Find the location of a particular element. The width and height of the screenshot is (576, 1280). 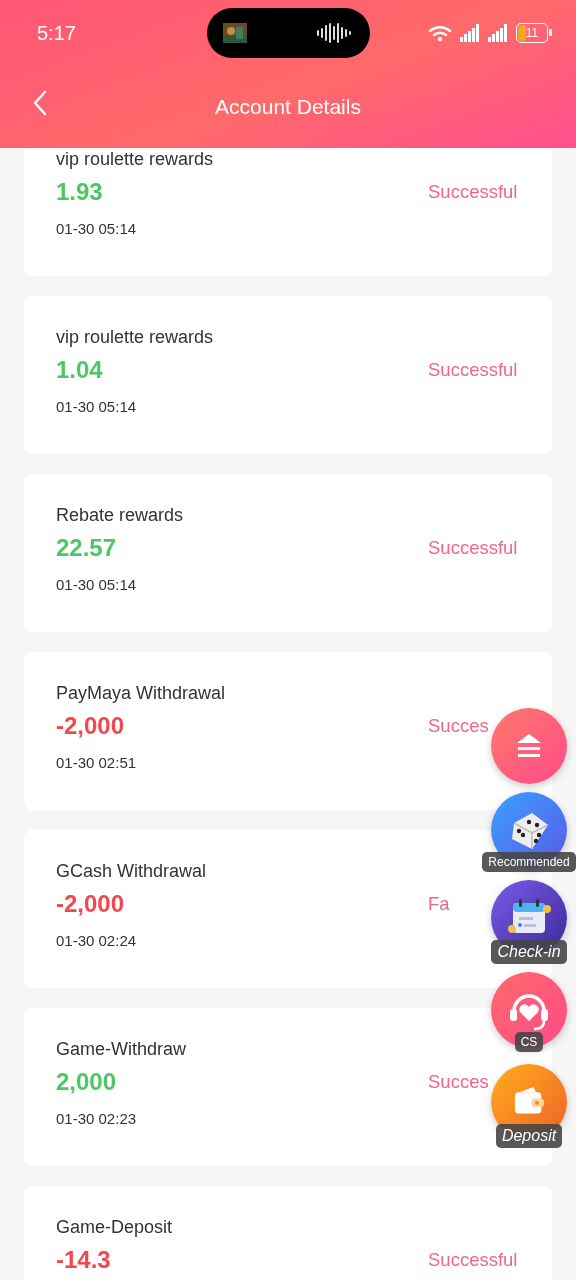

waveform-icon is located at coordinates (335, 33).